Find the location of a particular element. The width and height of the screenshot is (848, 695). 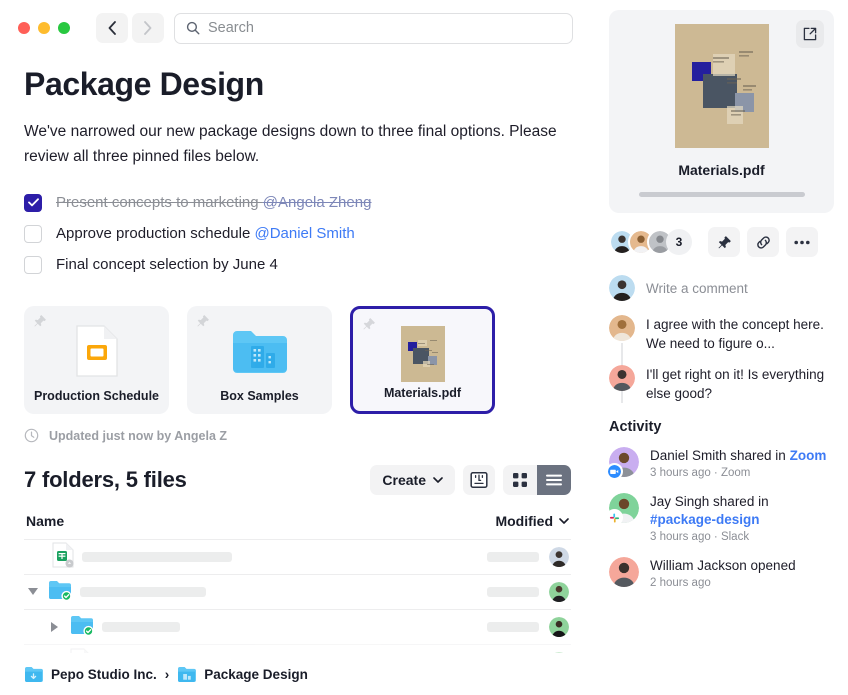

activity-item: William Jackson opened 2 hours ago is located at coordinates (721, 573).